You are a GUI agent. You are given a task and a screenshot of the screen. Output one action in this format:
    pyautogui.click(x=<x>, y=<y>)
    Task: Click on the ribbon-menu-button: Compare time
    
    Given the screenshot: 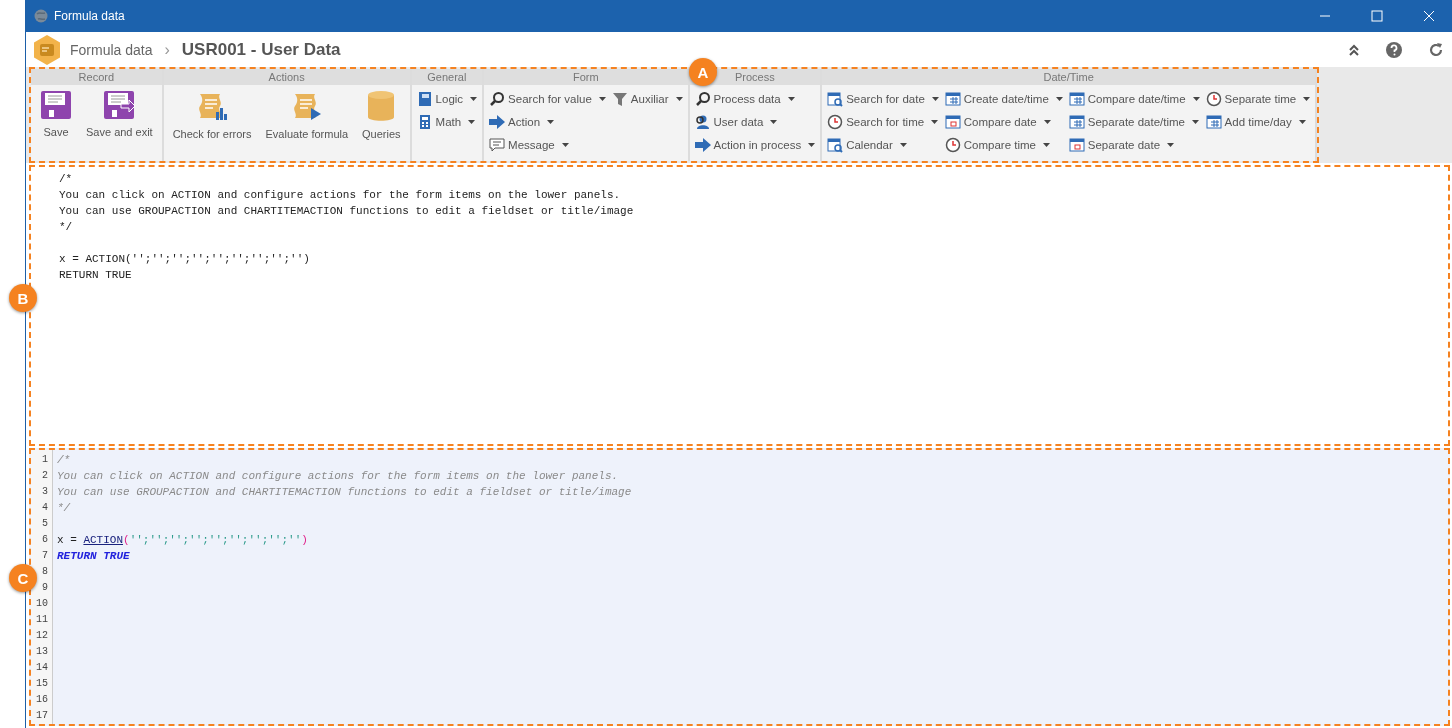 What is the action you would take?
    pyautogui.click(x=1003, y=144)
    